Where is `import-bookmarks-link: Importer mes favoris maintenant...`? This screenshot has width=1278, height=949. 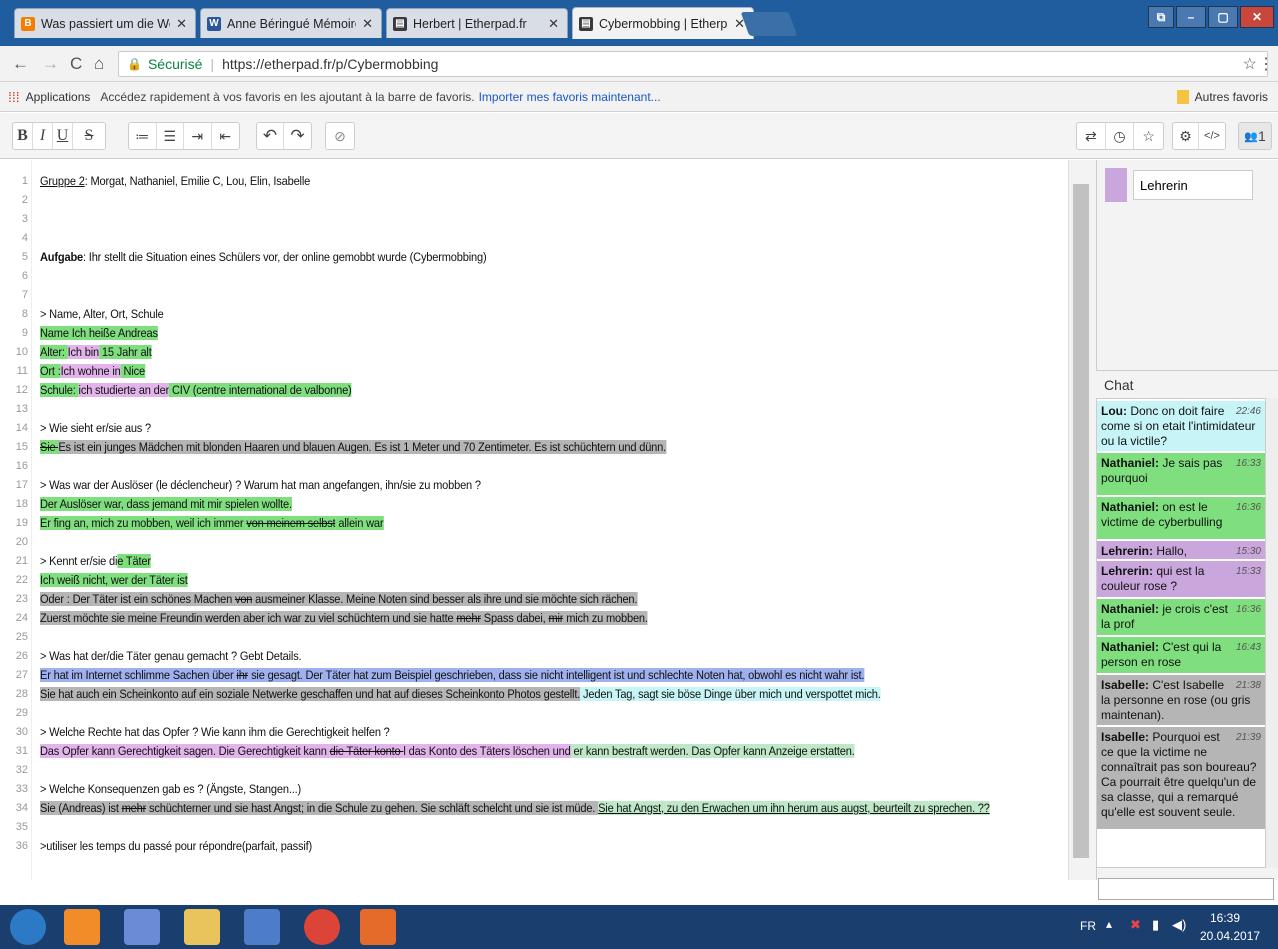 import-bookmarks-link: Importer mes favoris maintenant... is located at coordinates (570, 97).